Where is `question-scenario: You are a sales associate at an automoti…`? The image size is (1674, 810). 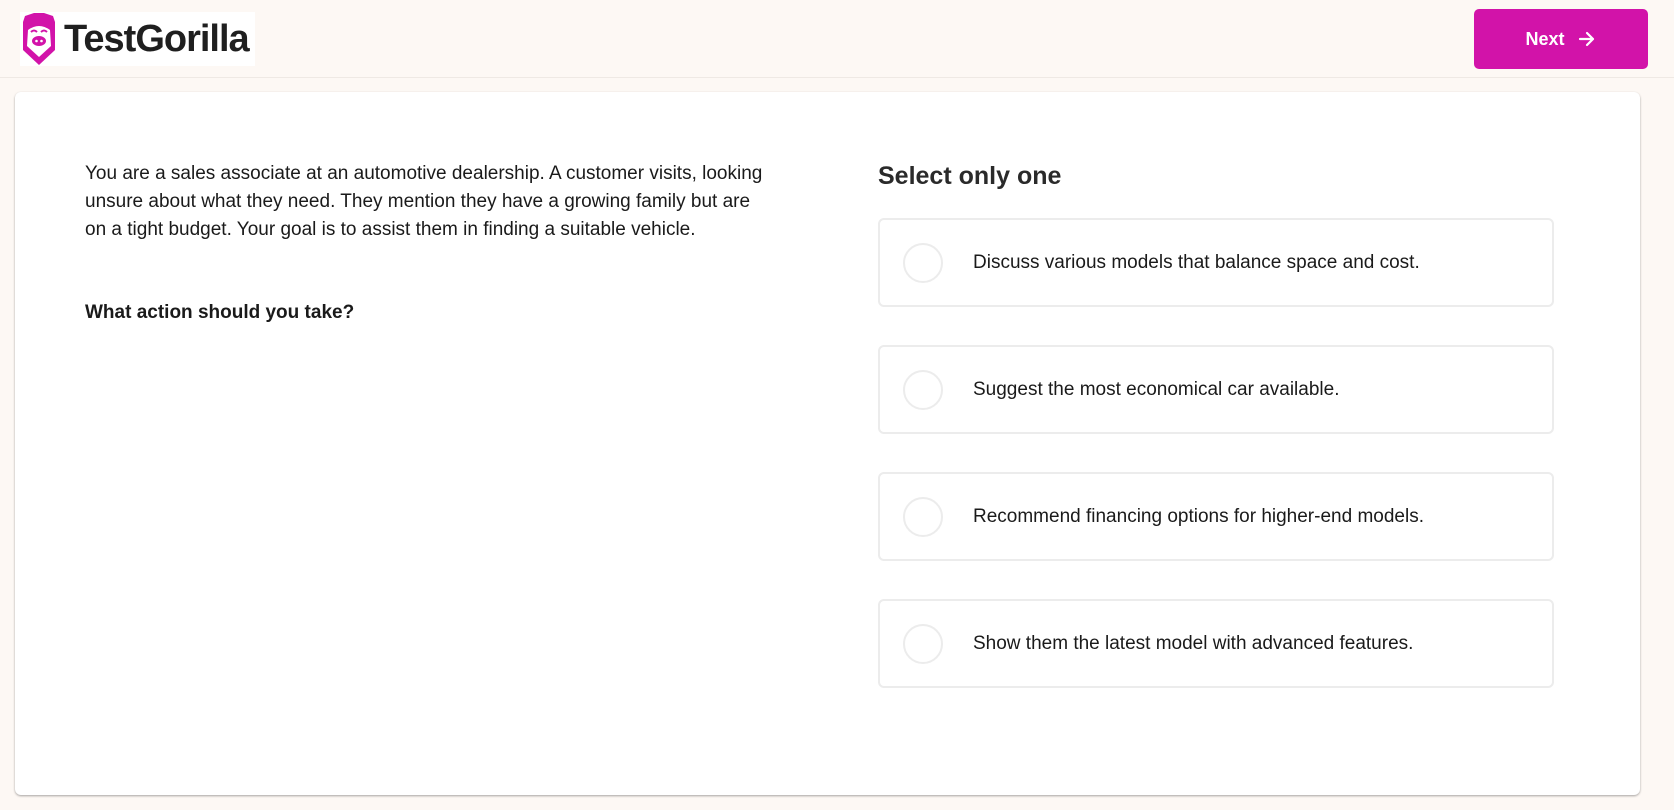 question-scenario: You are a sales associate at an automoti… is located at coordinates (424, 201).